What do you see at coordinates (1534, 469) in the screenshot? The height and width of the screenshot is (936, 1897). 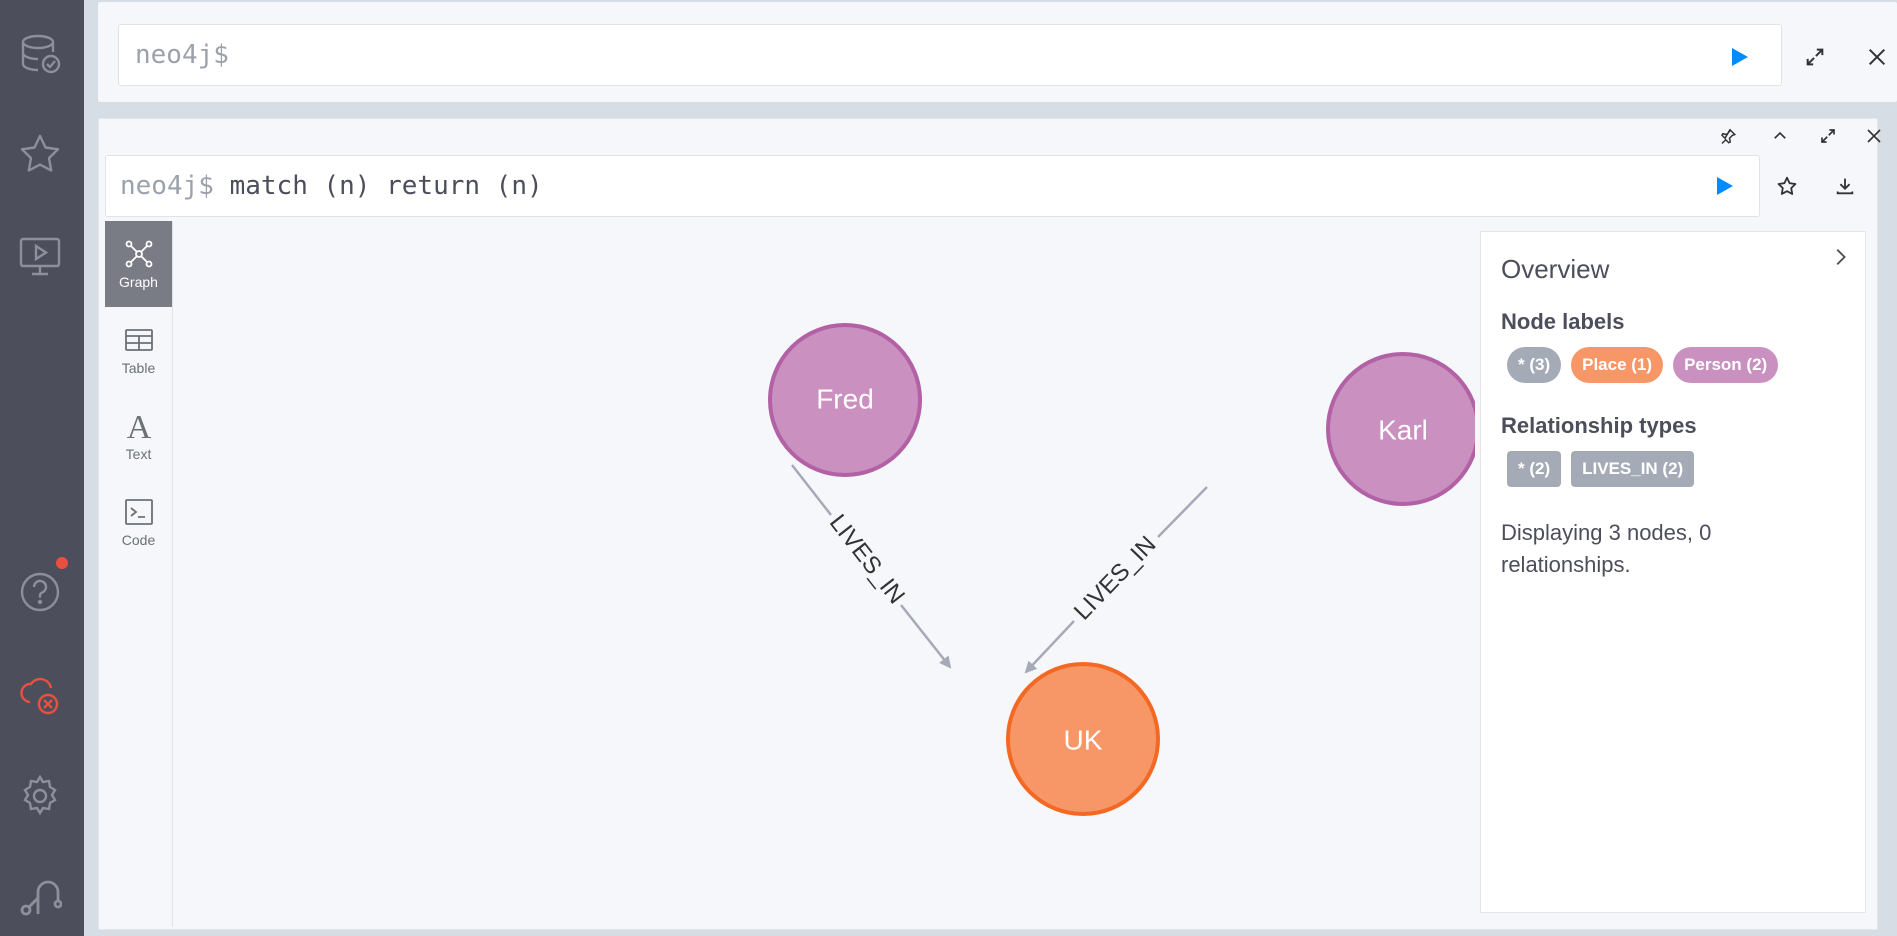 I see `rel-type-pill-all: * (2)` at bounding box center [1534, 469].